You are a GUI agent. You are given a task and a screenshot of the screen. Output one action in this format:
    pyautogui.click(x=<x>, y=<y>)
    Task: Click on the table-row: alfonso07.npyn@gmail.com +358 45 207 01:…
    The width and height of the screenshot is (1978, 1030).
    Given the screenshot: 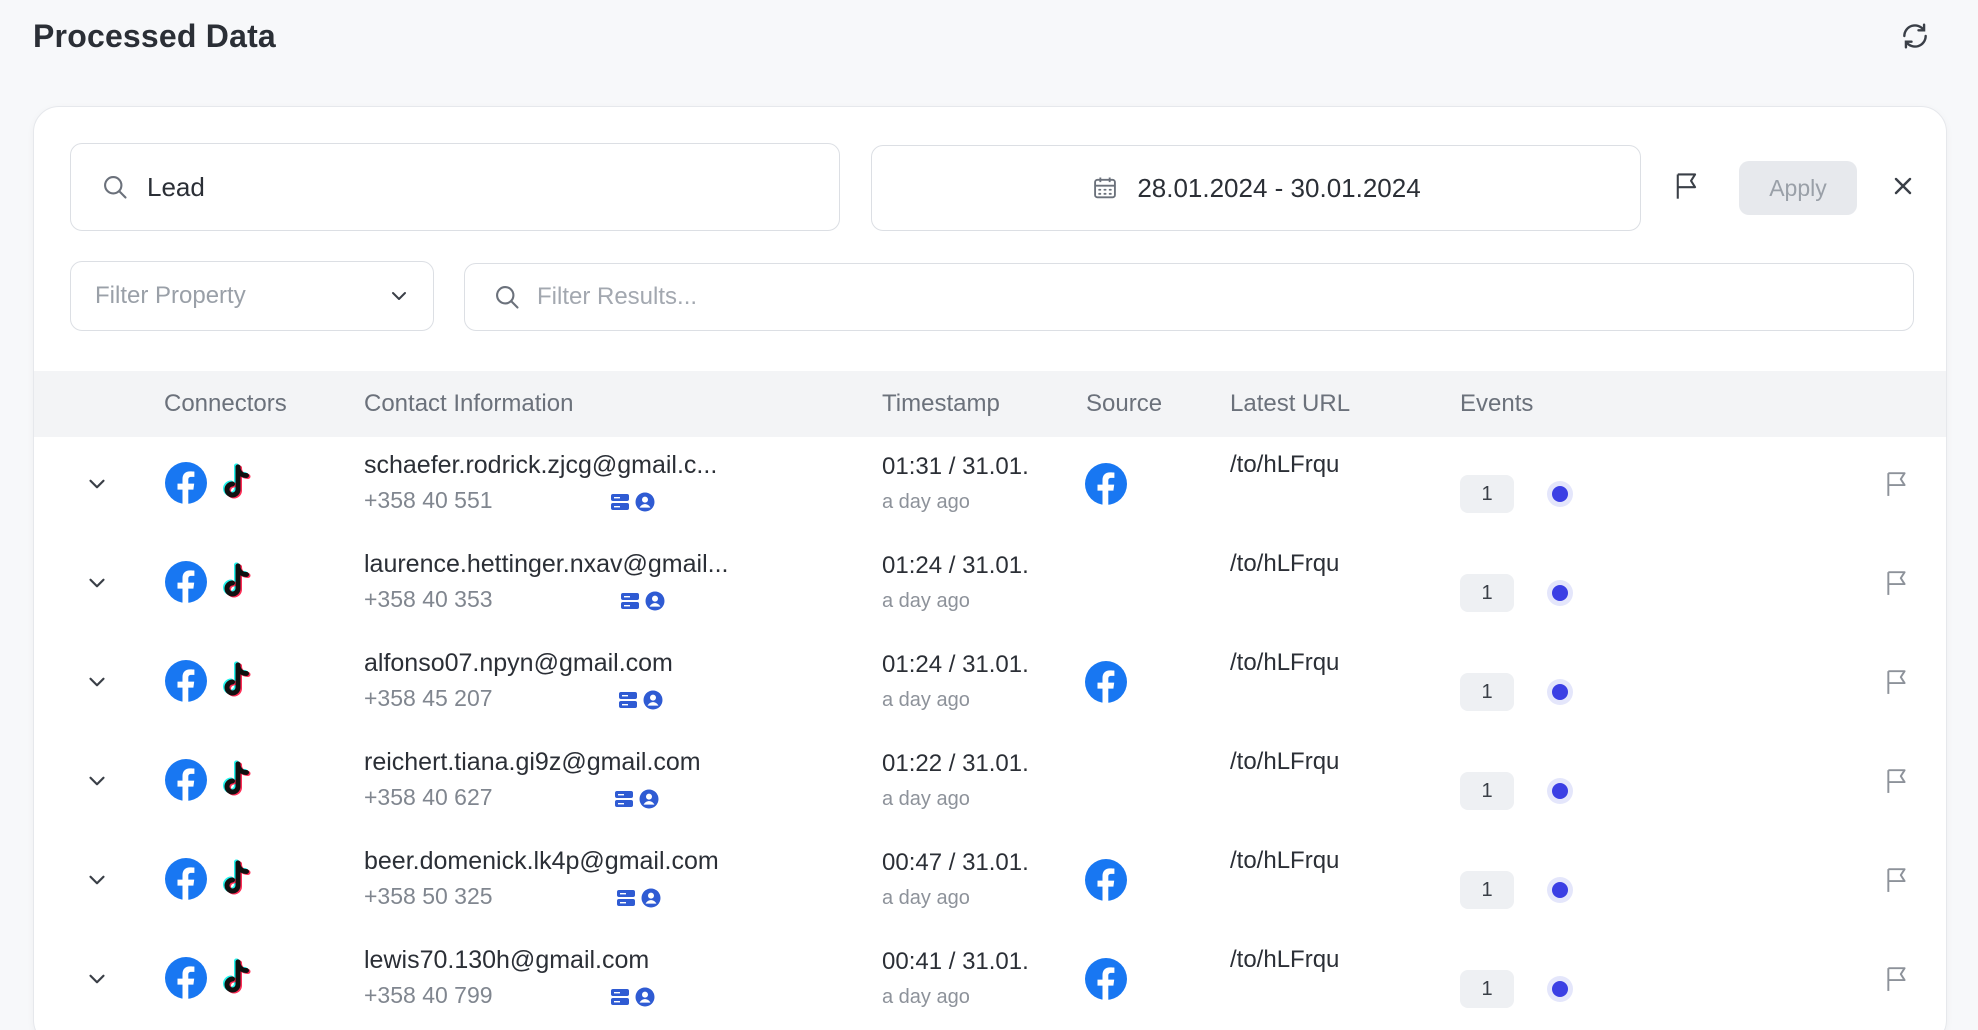 What is the action you would take?
    pyautogui.click(x=990, y=684)
    